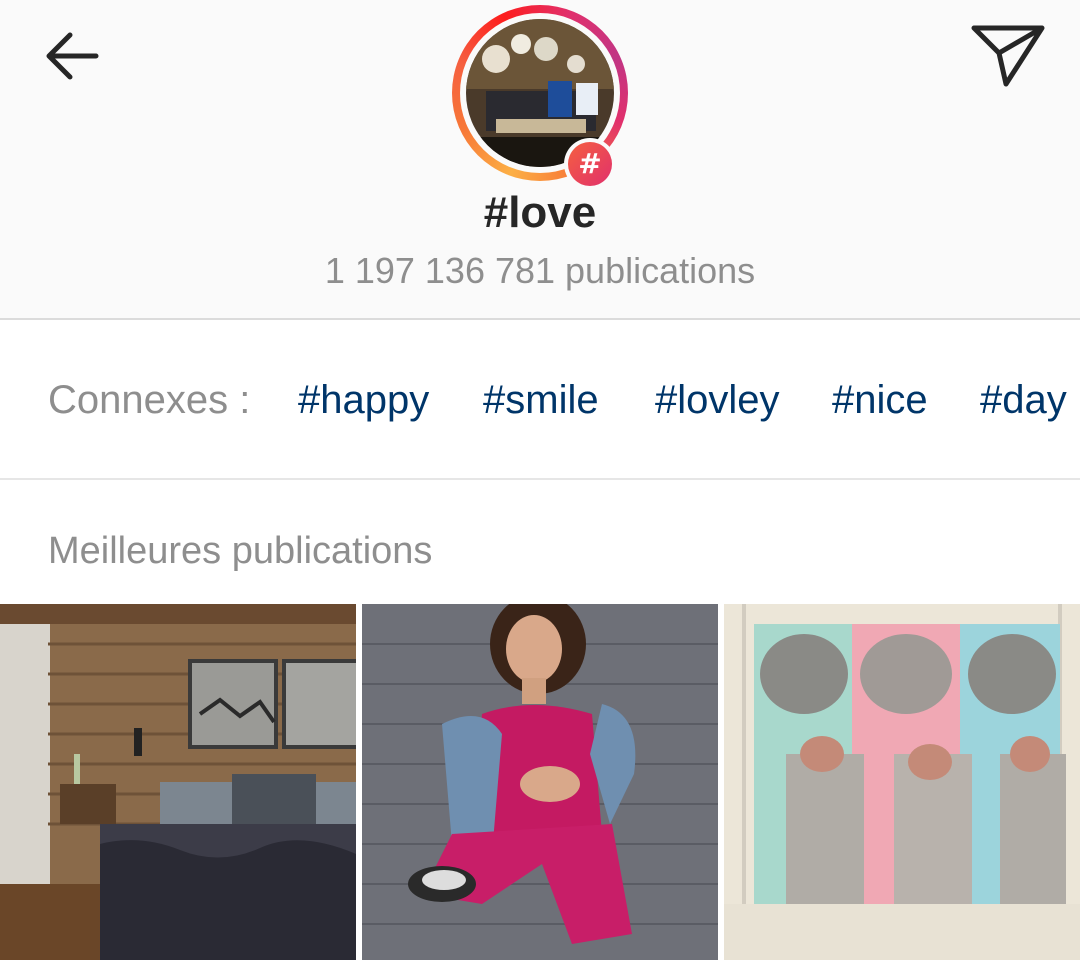  I want to click on section-title-top-posts: Meilleures publications, so click(240, 551).